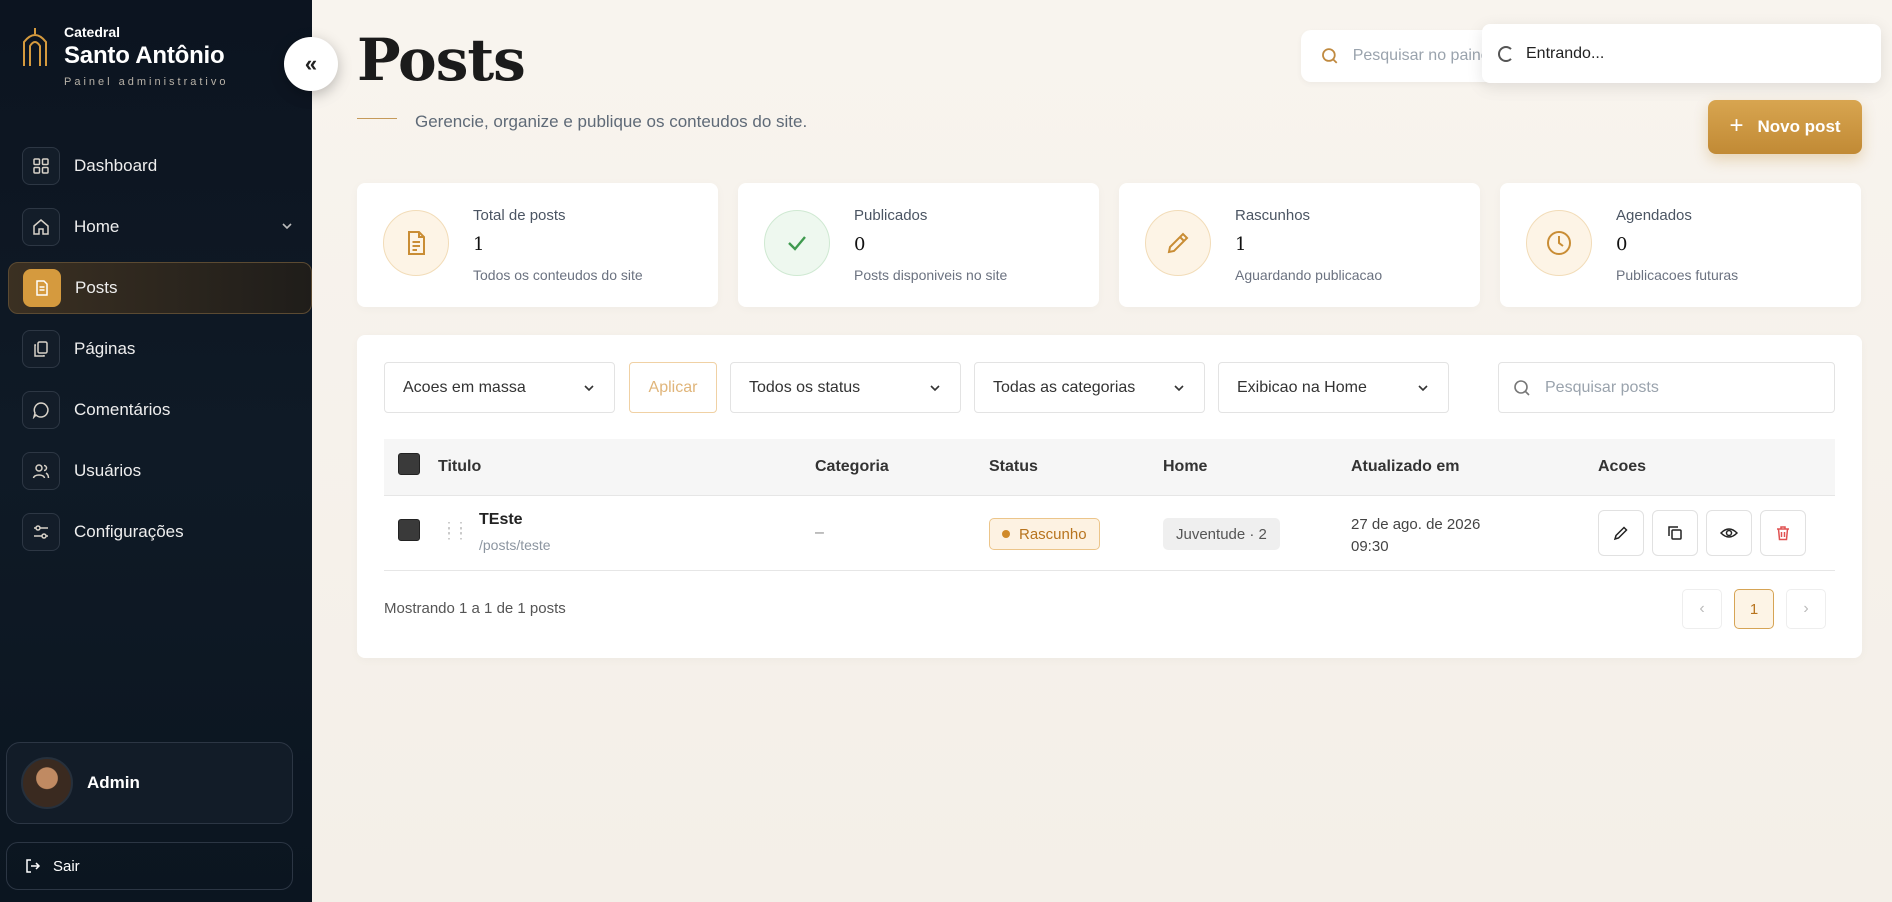 This screenshot has height=902, width=1892. Describe the element at coordinates (160, 349) in the screenshot. I see `sidebar-item-paginas: Páginas` at that location.